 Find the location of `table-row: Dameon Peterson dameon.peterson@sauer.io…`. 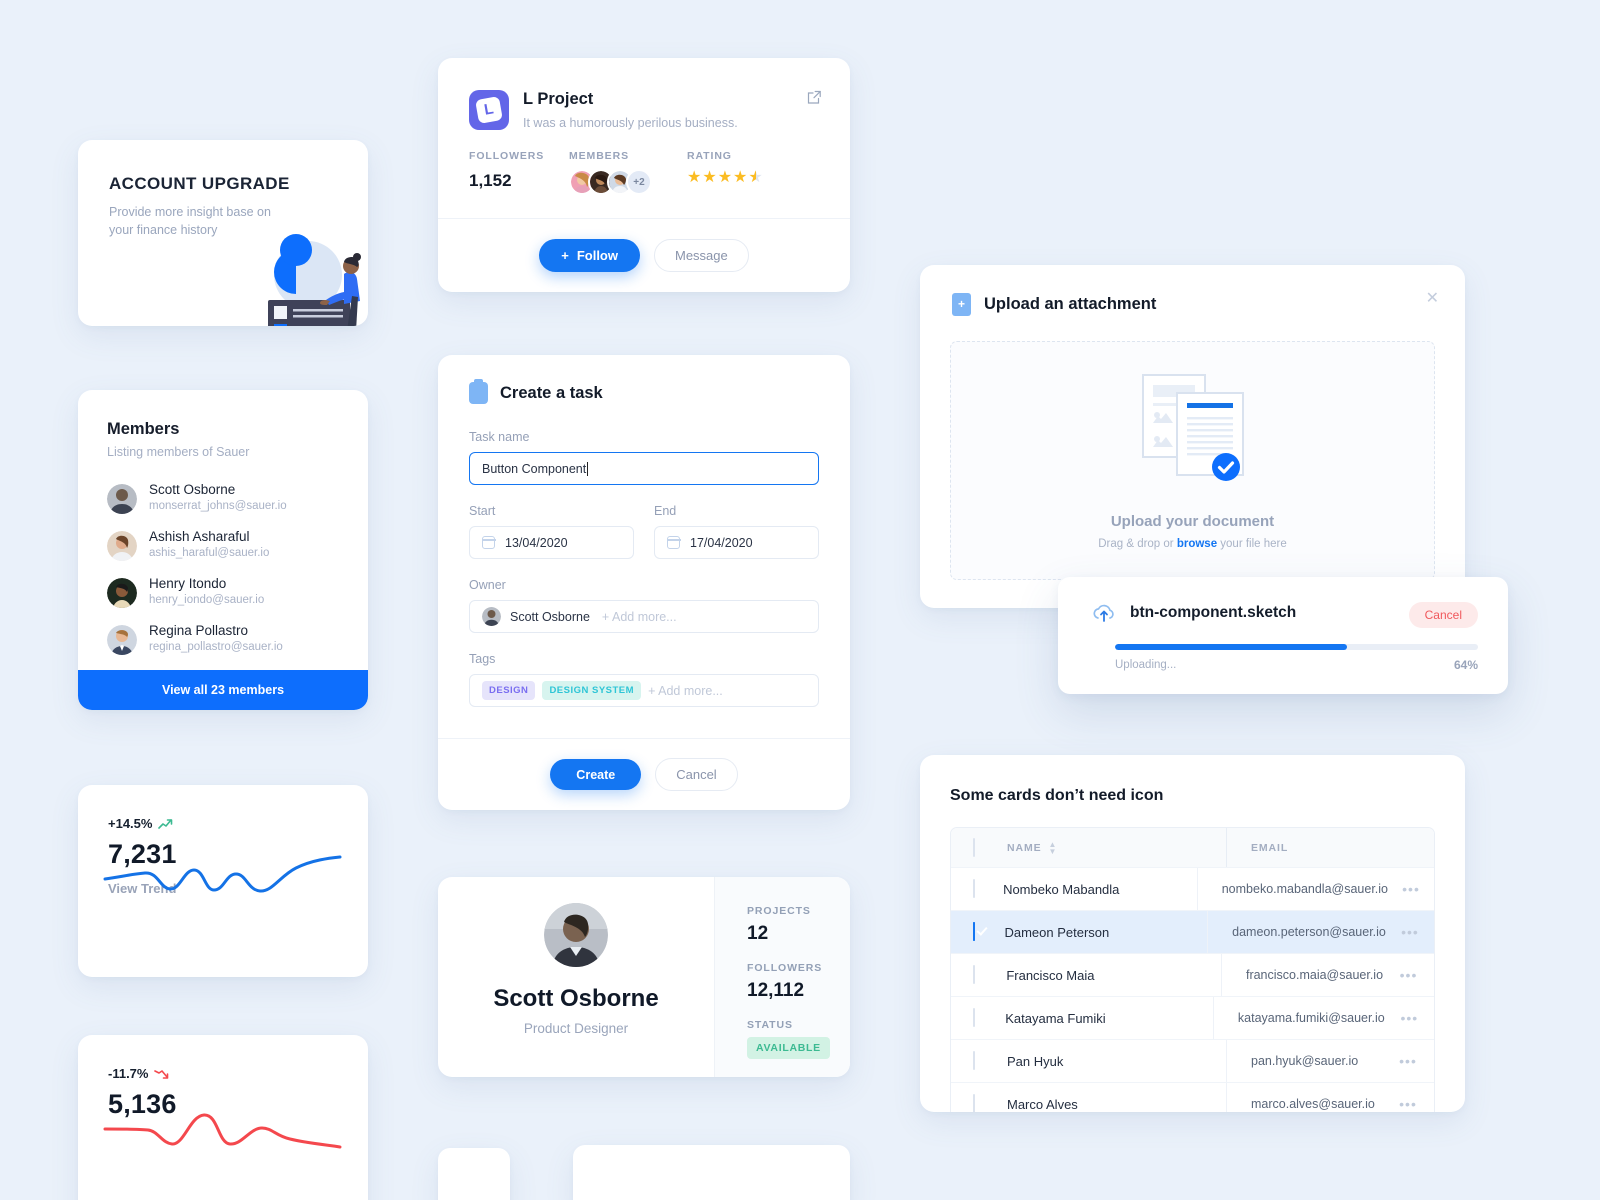

table-row: Dameon Peterson dameon.peterson@sauer.io… is located at coordinates (1192, 931).